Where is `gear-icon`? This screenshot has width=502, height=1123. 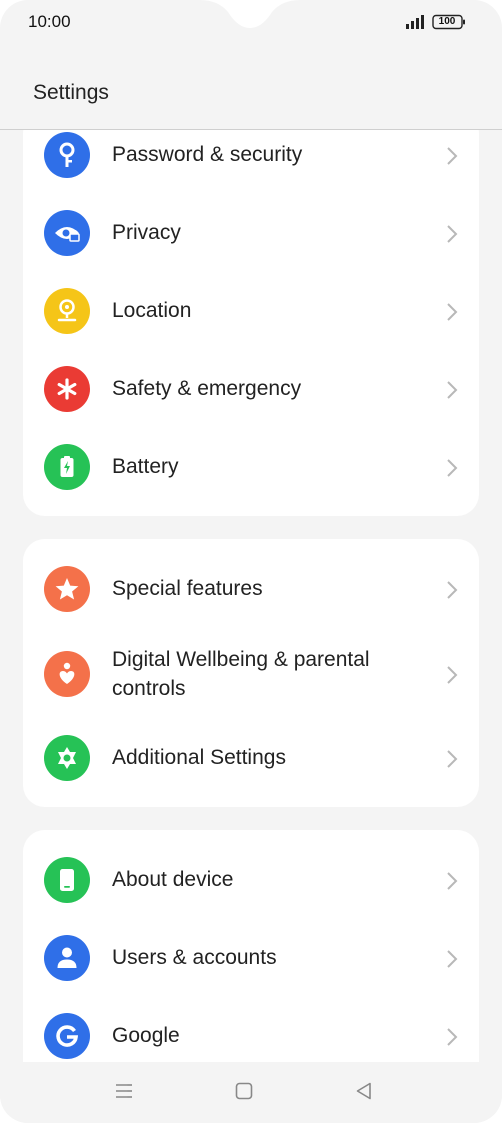 gear-icon is located at coordinates (67, 758).